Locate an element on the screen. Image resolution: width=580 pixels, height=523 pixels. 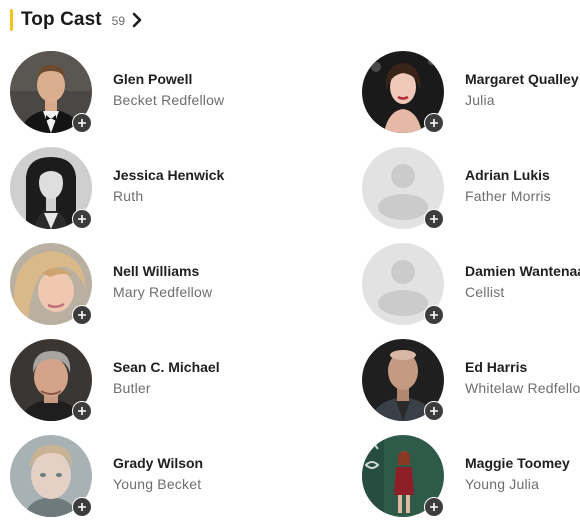
cast-item: Ed Harris Whitelaw Redfellow is located at coordinates (471, 381).